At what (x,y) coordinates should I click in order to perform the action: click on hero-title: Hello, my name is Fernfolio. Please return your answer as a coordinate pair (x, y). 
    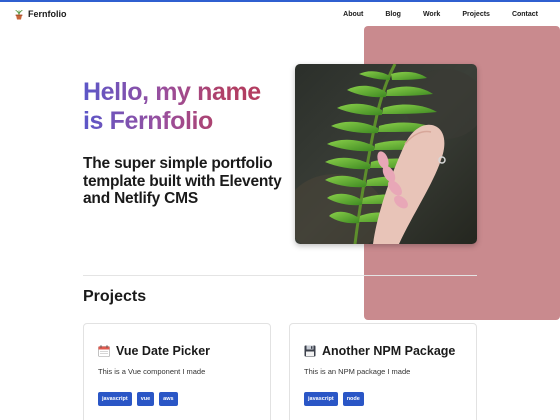
    Looking at the image, I should click on (183, 107).